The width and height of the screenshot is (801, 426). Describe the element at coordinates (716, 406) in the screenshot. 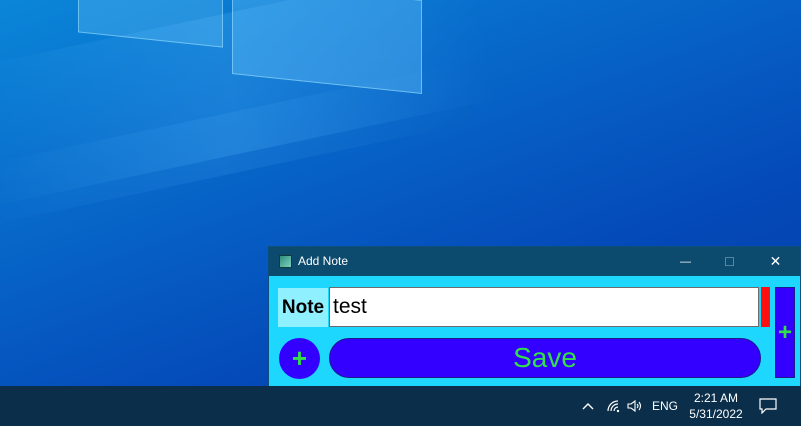

I see `clock-button: 2:21 AM 5/31/2022` at that location.